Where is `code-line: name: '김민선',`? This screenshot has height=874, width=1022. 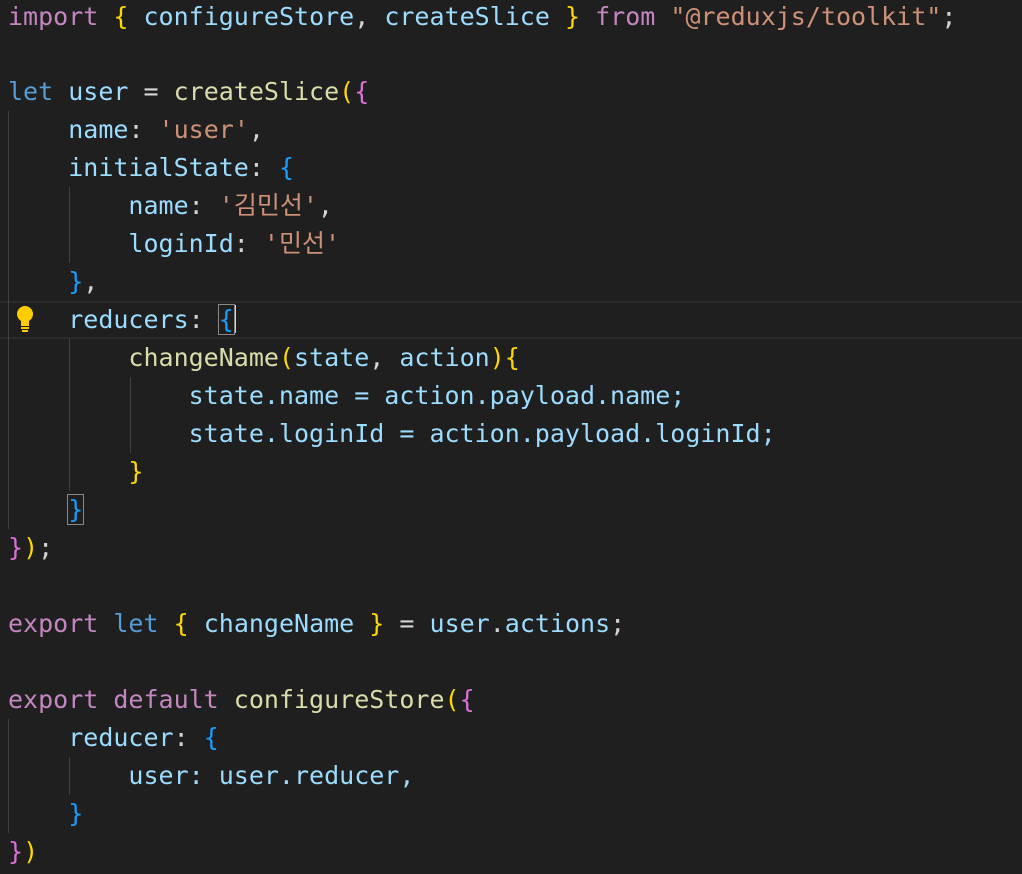 code-line: name: '김민선', is located at coordinates (170, 206).